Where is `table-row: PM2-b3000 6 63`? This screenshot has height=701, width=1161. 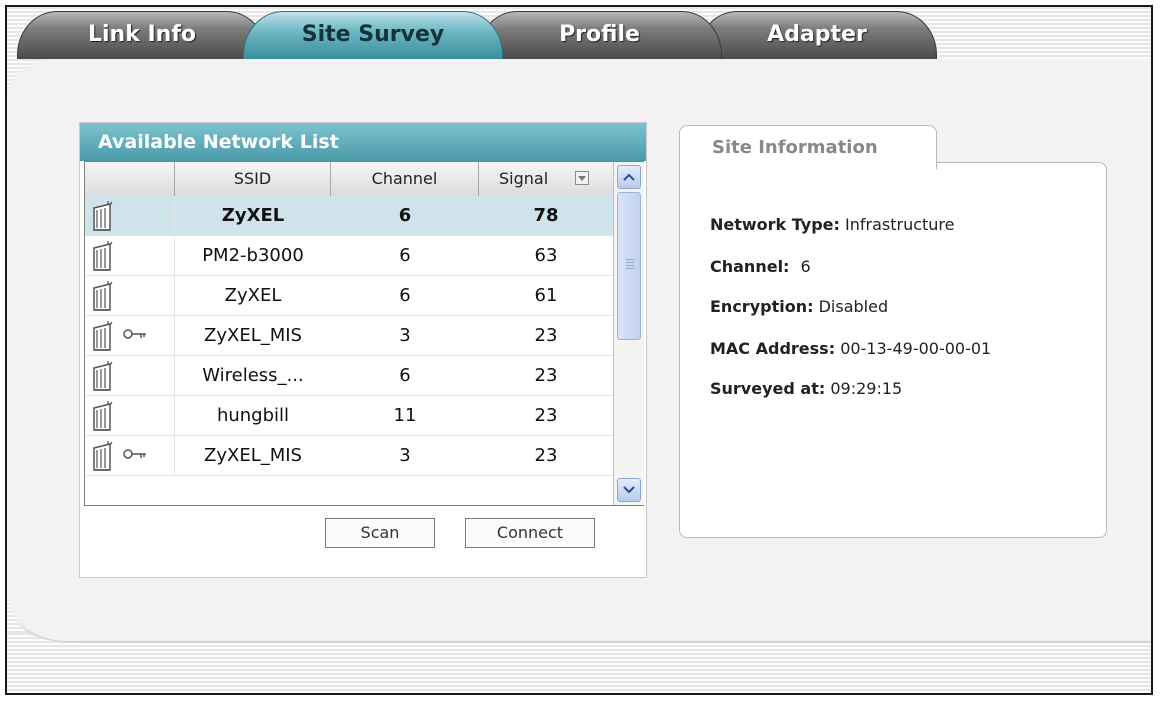 table-row: PM2-b3000 6 63 is located at coordinates (349, 256).